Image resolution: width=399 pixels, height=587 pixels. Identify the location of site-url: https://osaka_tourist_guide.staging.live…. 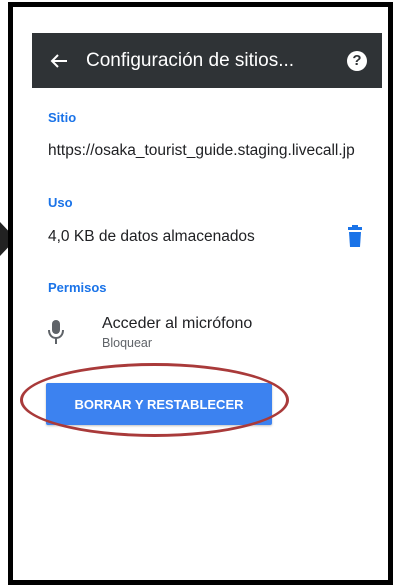
(201, 150).